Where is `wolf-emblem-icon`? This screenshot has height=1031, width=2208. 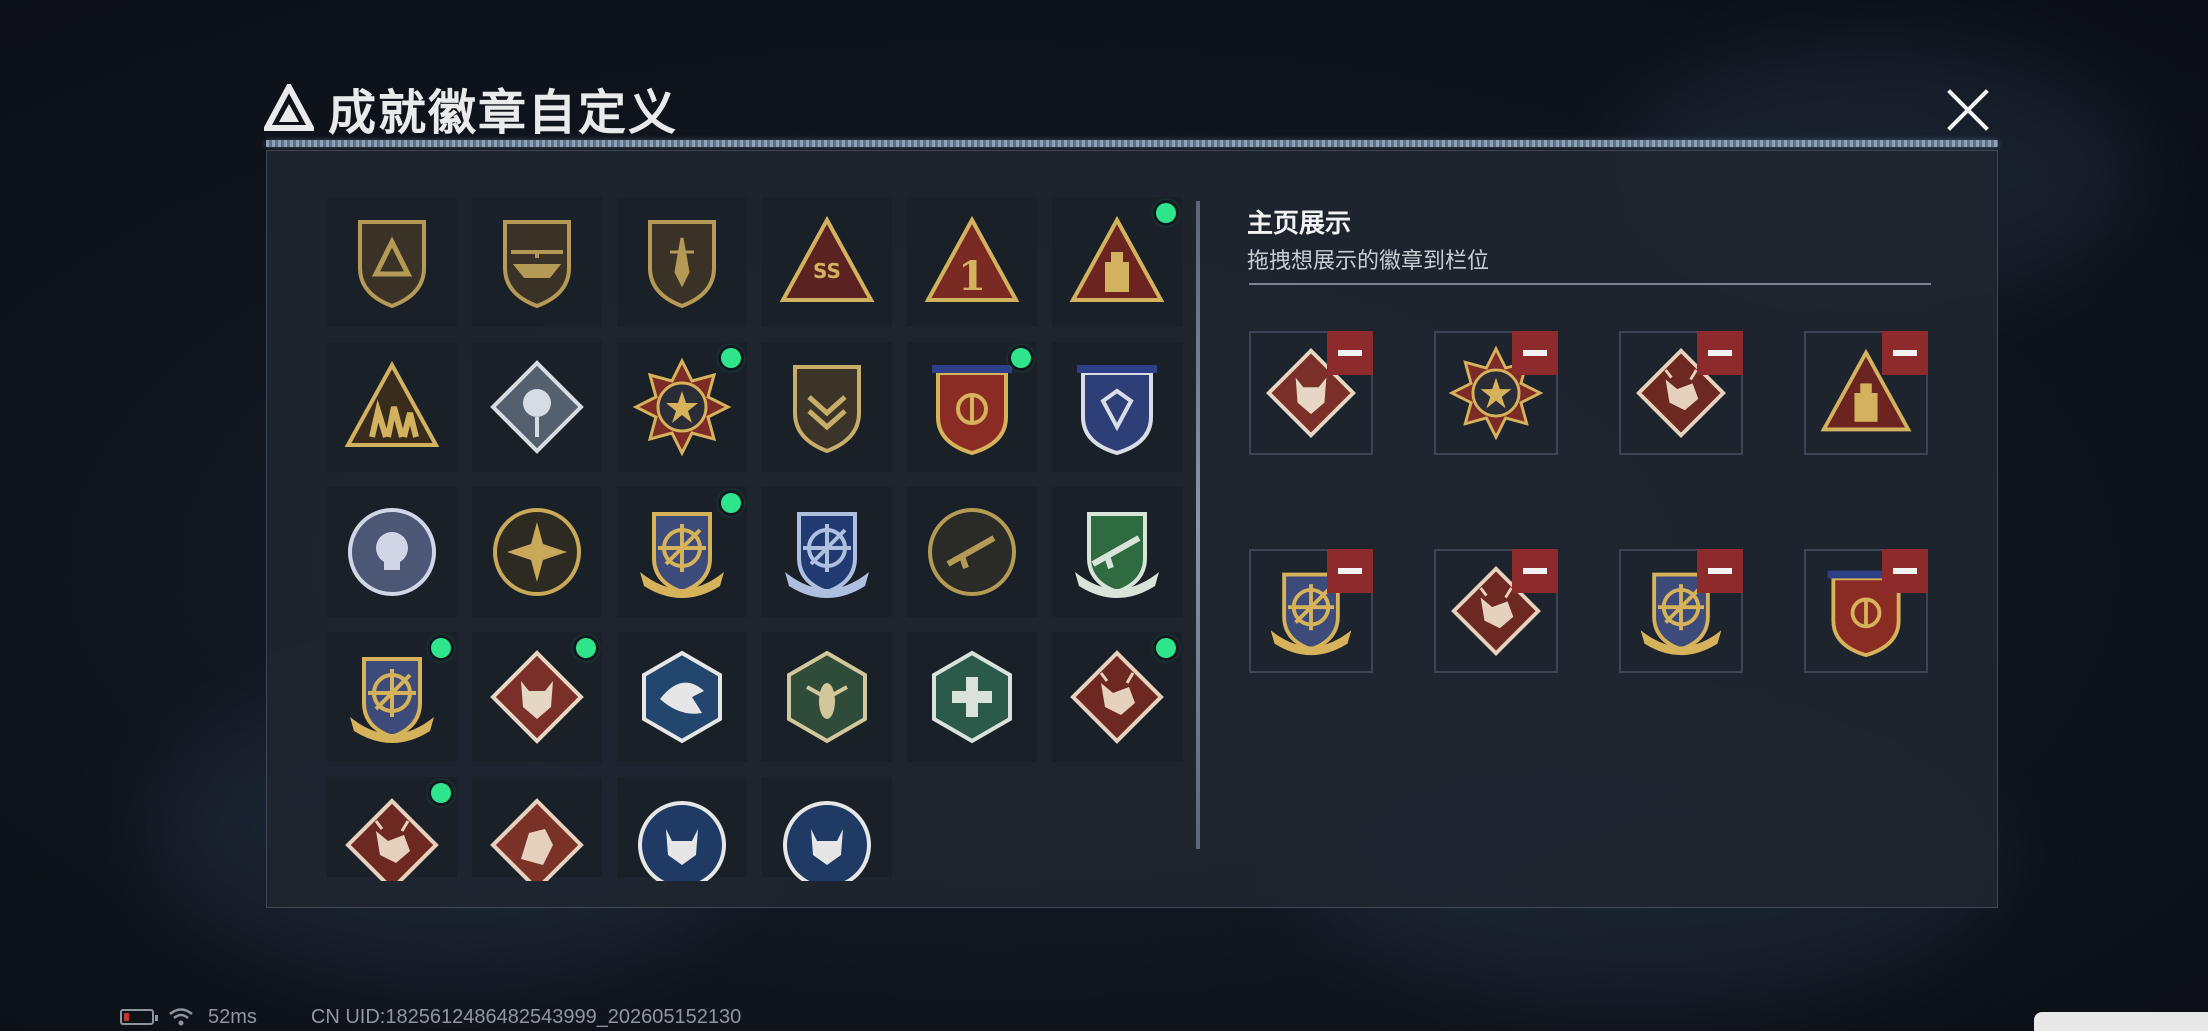 wolf-emblem-icon is located at coordinates (537, 697).